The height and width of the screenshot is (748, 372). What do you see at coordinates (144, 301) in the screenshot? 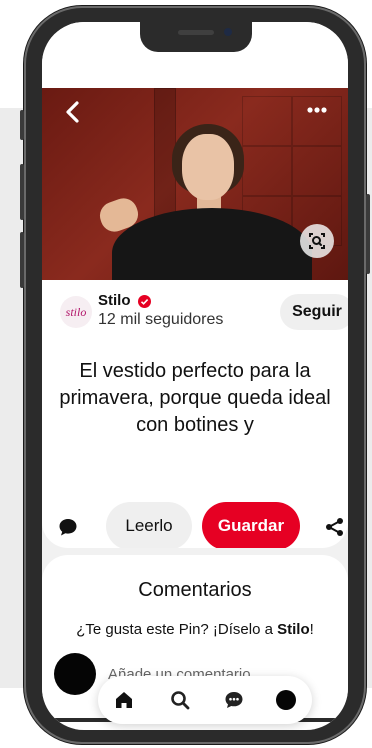
I see `verified-badge-icon` at bounding box center [144, 301].